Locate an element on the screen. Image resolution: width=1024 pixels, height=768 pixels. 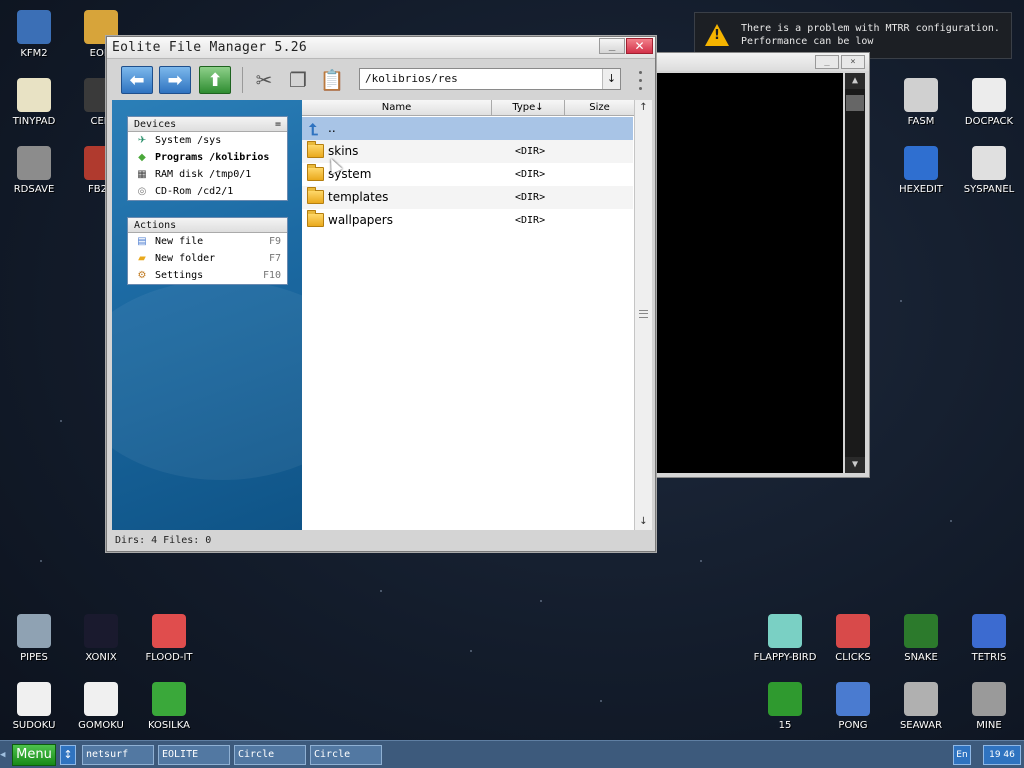
device-item: ▦ RAM disk /tmp0/1 is located at coordinates (207, 174).